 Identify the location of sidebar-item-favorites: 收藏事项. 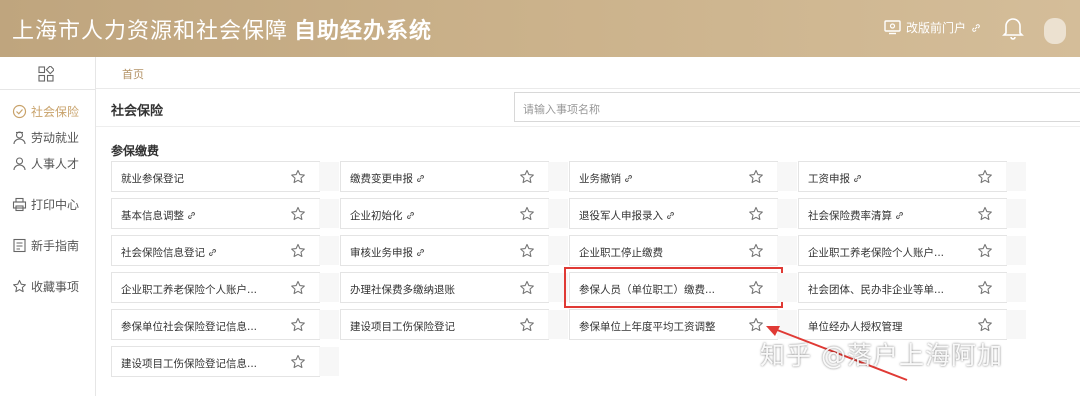
(45, 286).